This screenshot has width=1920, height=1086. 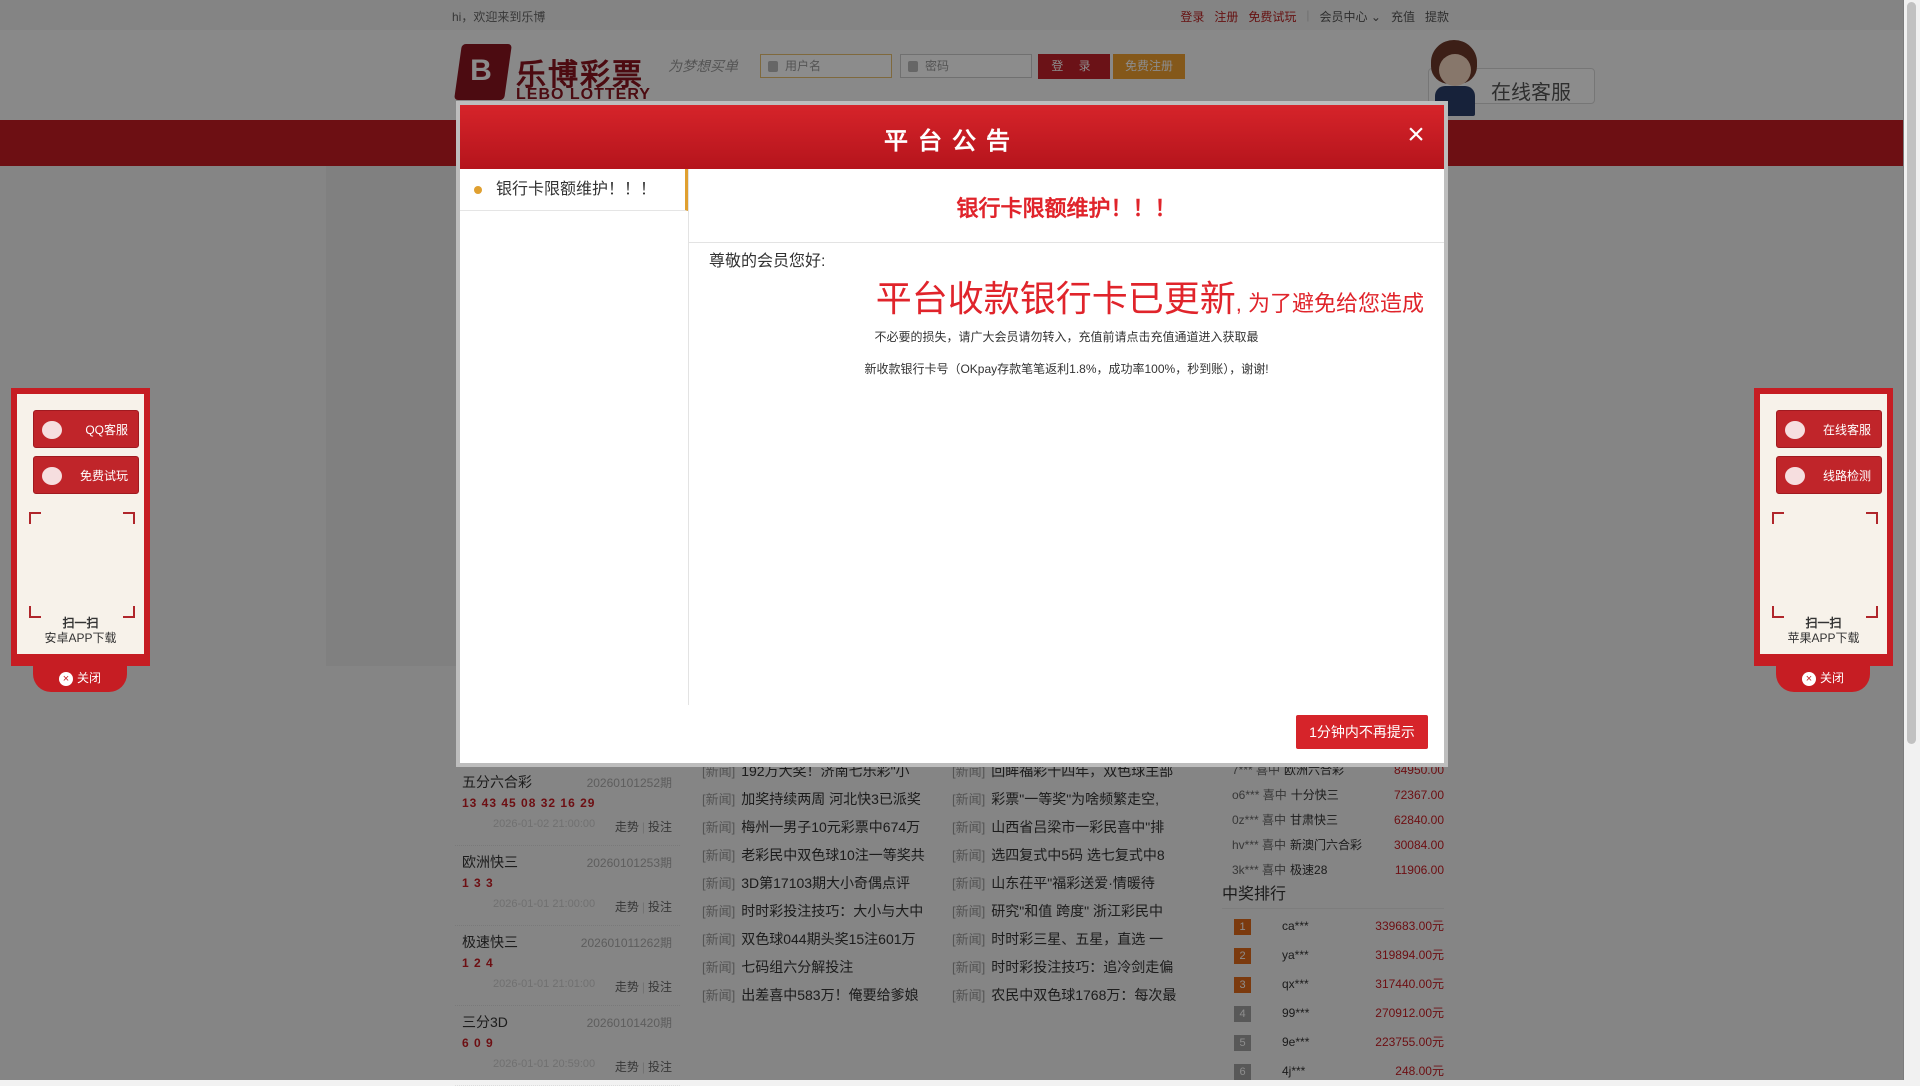 What do you see at coordinates (1795, 476) in the screenshot?
I see `link-icon` at bounding box center [1795, 476].